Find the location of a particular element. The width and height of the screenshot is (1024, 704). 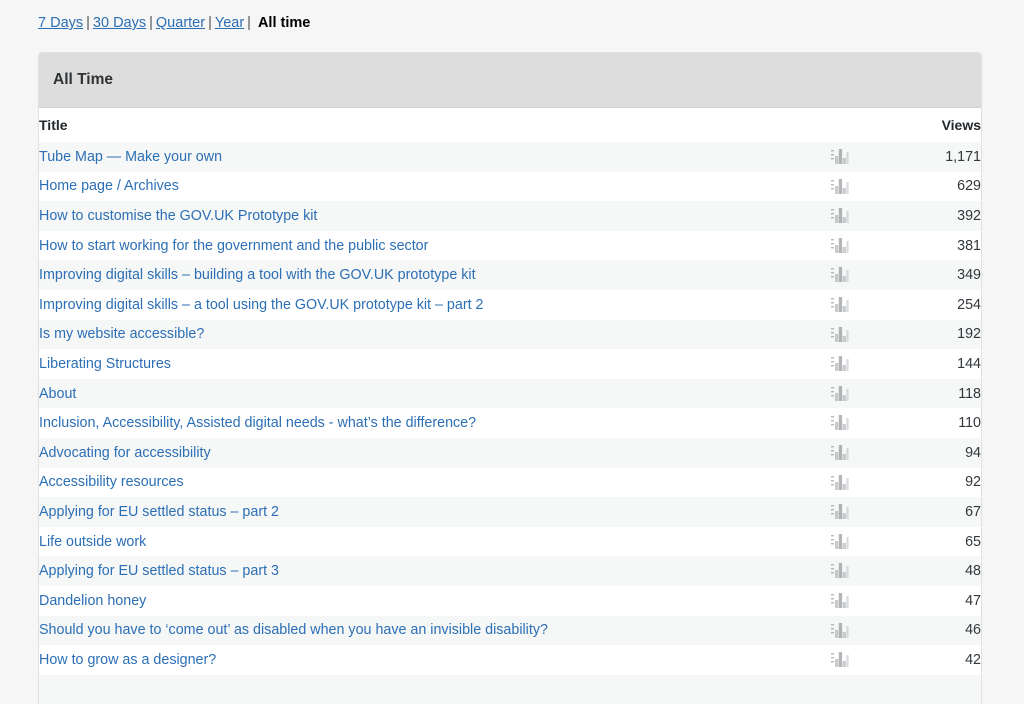

panel-title: All Time is located at coordinates (83, 79).